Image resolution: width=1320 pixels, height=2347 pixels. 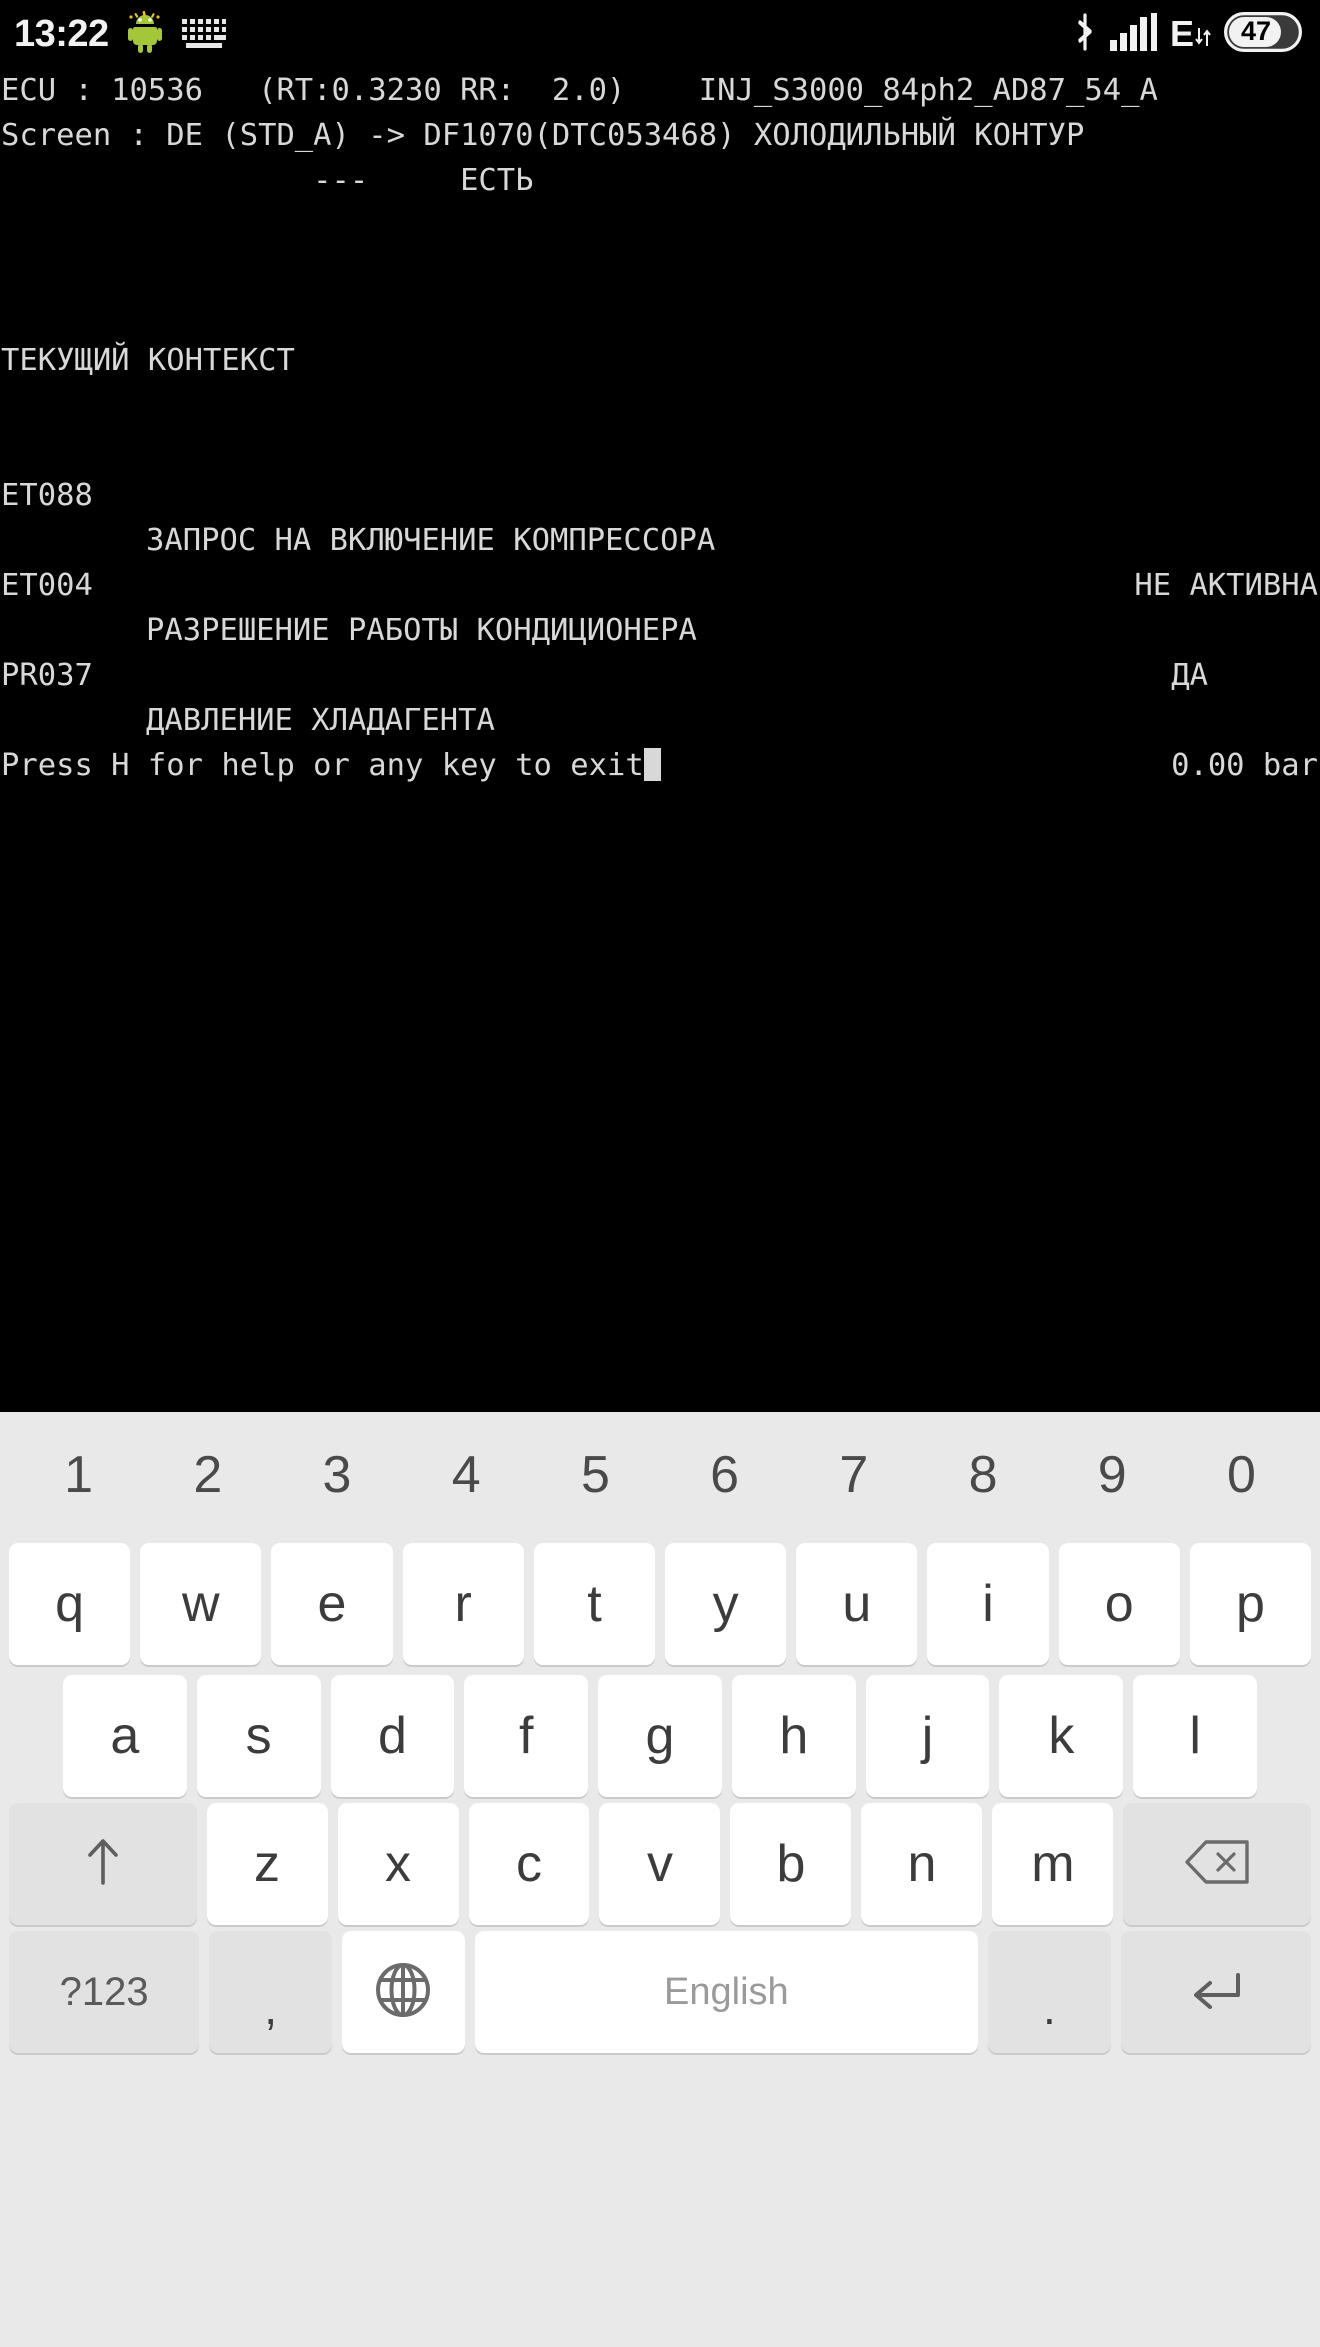 I want to click on key-x: x, so click(x=398, y=1864).